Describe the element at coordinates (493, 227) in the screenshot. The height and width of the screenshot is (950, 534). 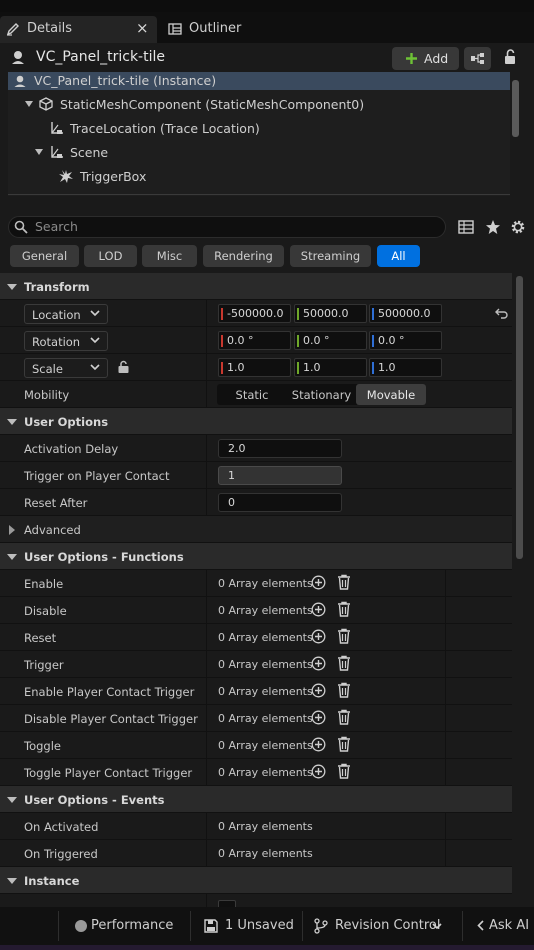
I see `favorite-star-icon` at that location.